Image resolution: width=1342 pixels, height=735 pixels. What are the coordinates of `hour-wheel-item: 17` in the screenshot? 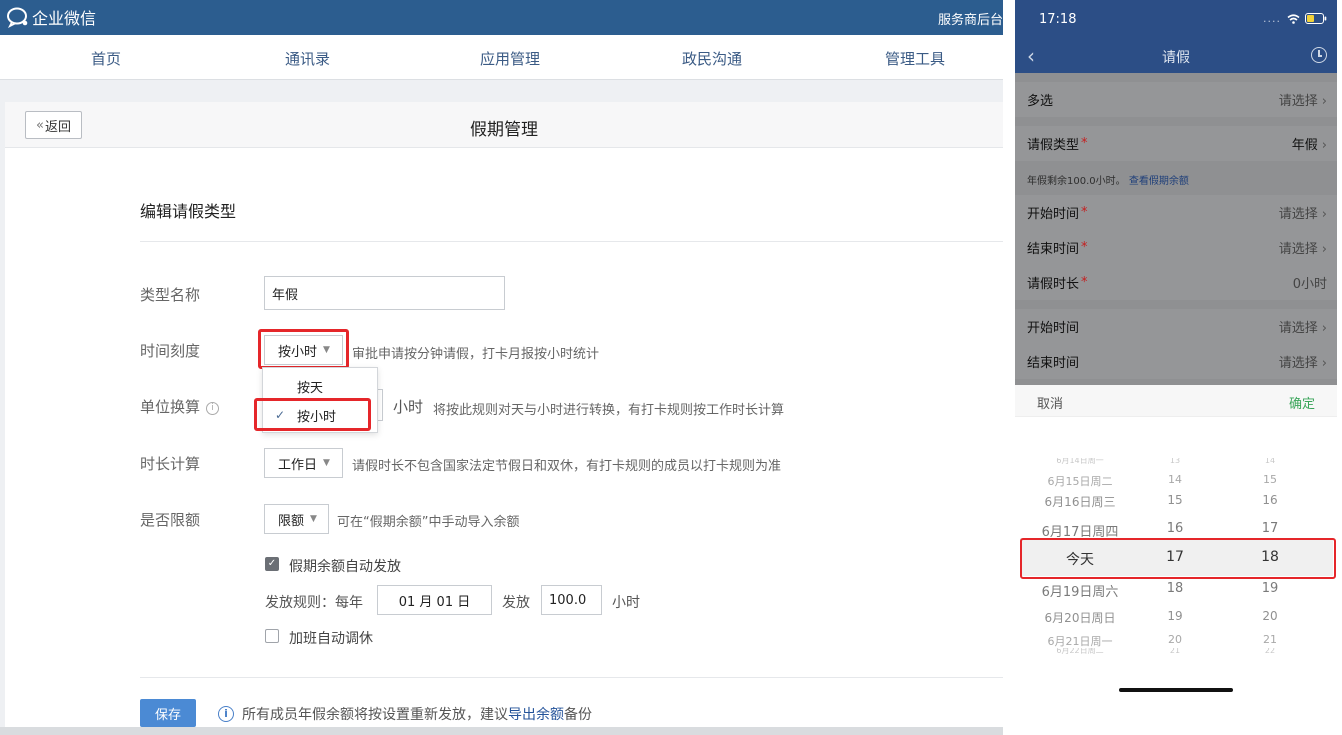 It's located at (1175, 557).